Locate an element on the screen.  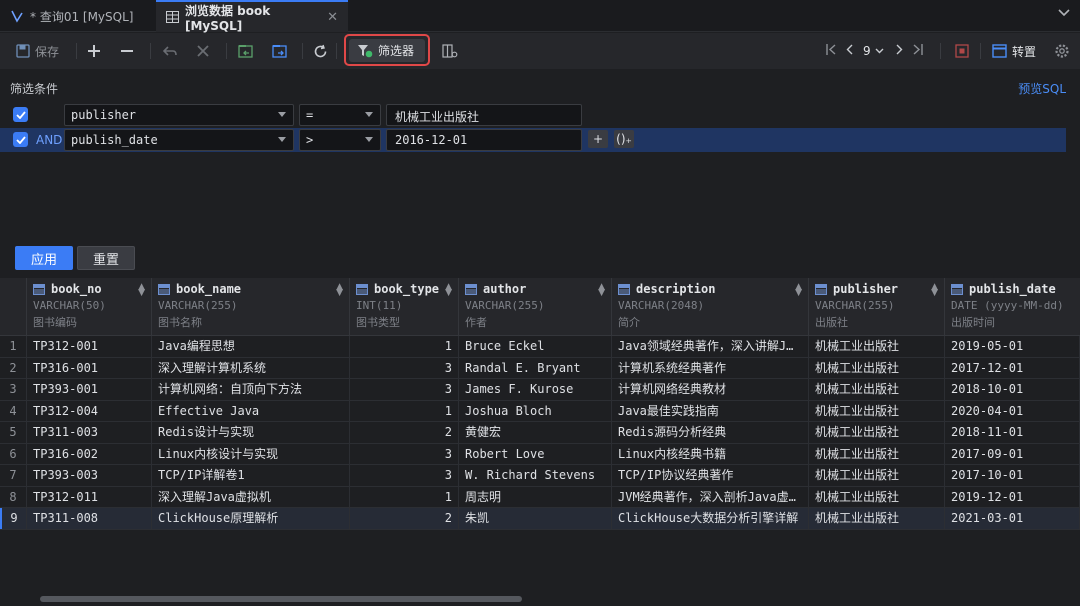
last-page-icon is located at coordinates (918, 51).